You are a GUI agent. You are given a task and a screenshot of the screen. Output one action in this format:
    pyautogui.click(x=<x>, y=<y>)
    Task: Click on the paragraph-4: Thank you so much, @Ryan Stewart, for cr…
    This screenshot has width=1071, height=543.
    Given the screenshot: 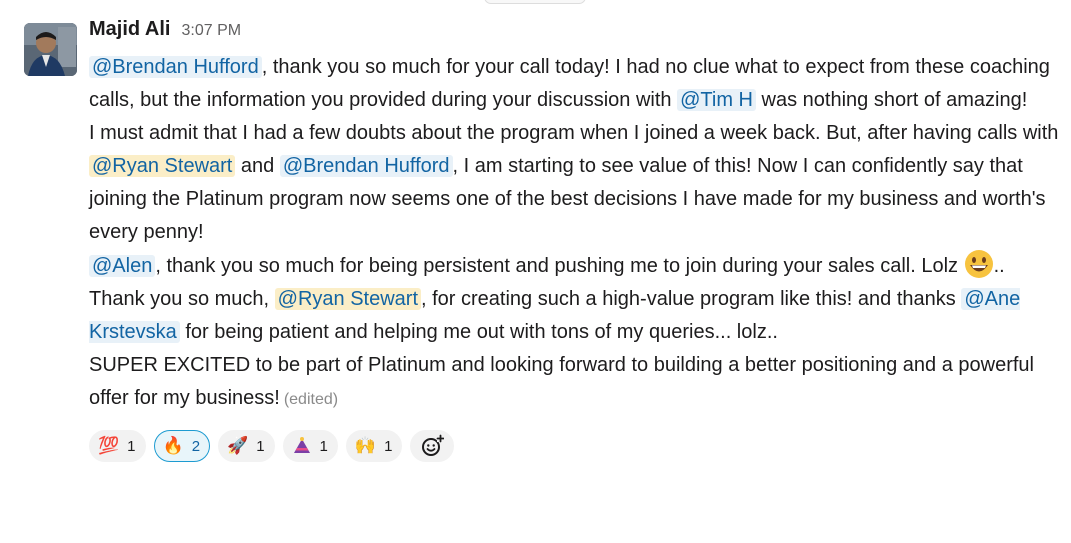 What is the action you would take?
    pyautogui.click(x=576, y=316)
    